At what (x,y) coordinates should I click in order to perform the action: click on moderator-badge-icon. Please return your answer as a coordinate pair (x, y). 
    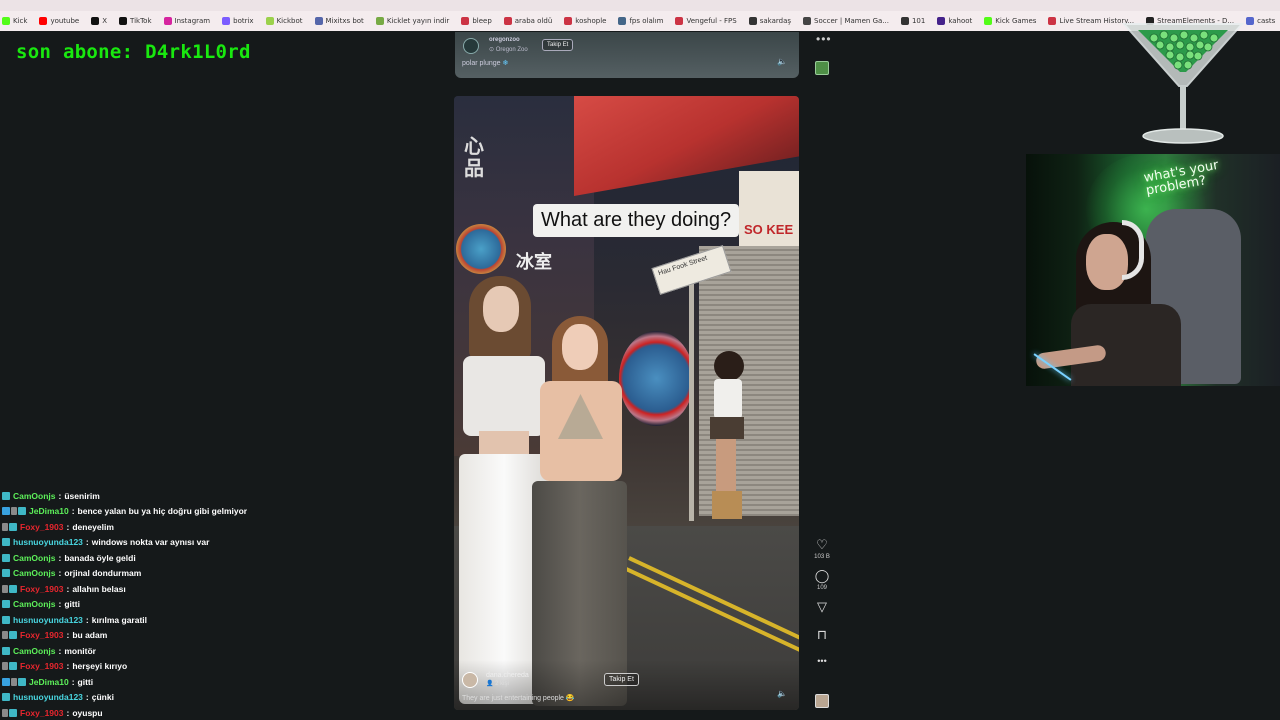
    Looking at the image, I should click on (6, 511).